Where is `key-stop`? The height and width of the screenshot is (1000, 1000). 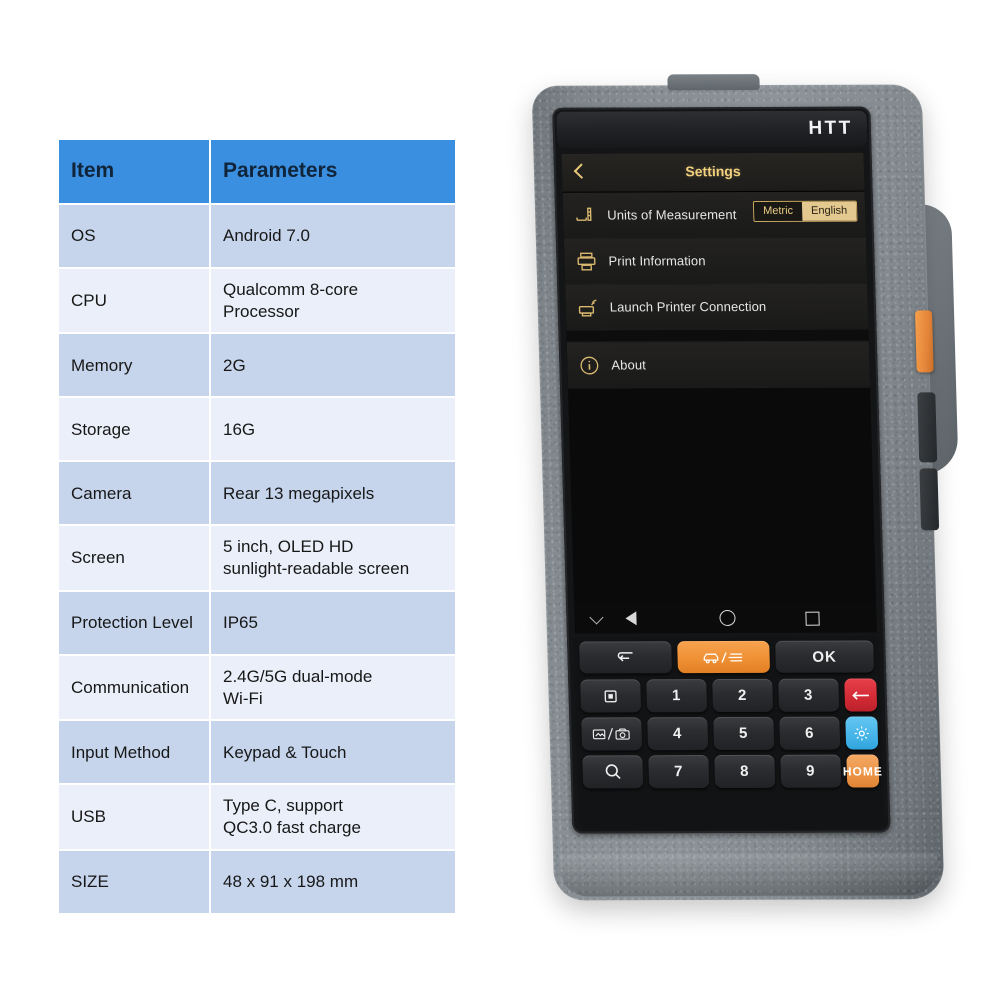 key-stop is located at coordinates (611, 696).